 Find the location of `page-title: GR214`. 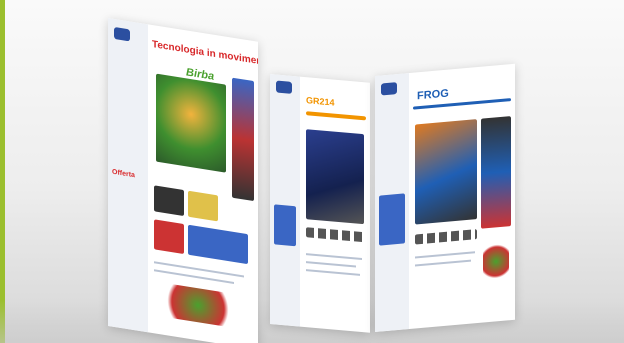

page-title: GR214 is located at coordinates (320, 101).